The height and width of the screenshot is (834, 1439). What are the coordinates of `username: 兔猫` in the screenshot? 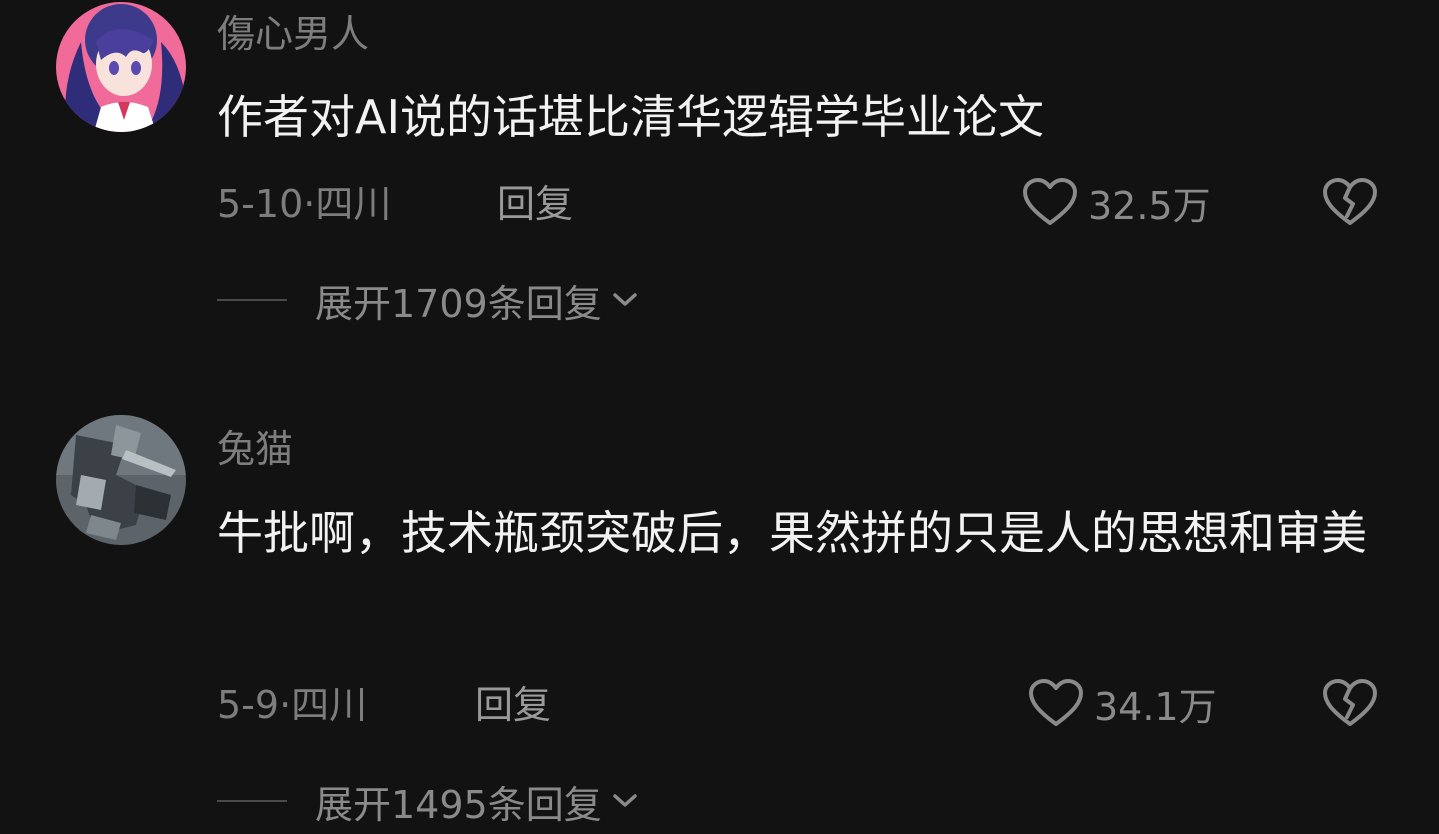 It's located at (255, 449).